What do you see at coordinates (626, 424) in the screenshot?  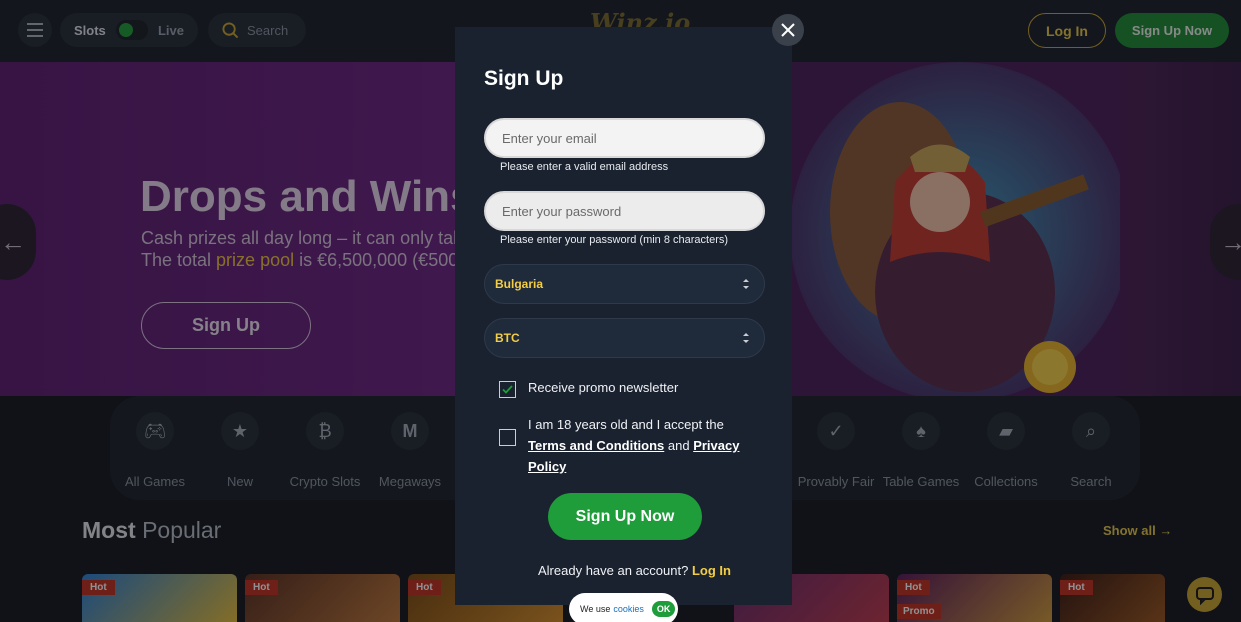 I see `terms-pre: I am 18 years old and I accept the` at bounding box center [626, 424].